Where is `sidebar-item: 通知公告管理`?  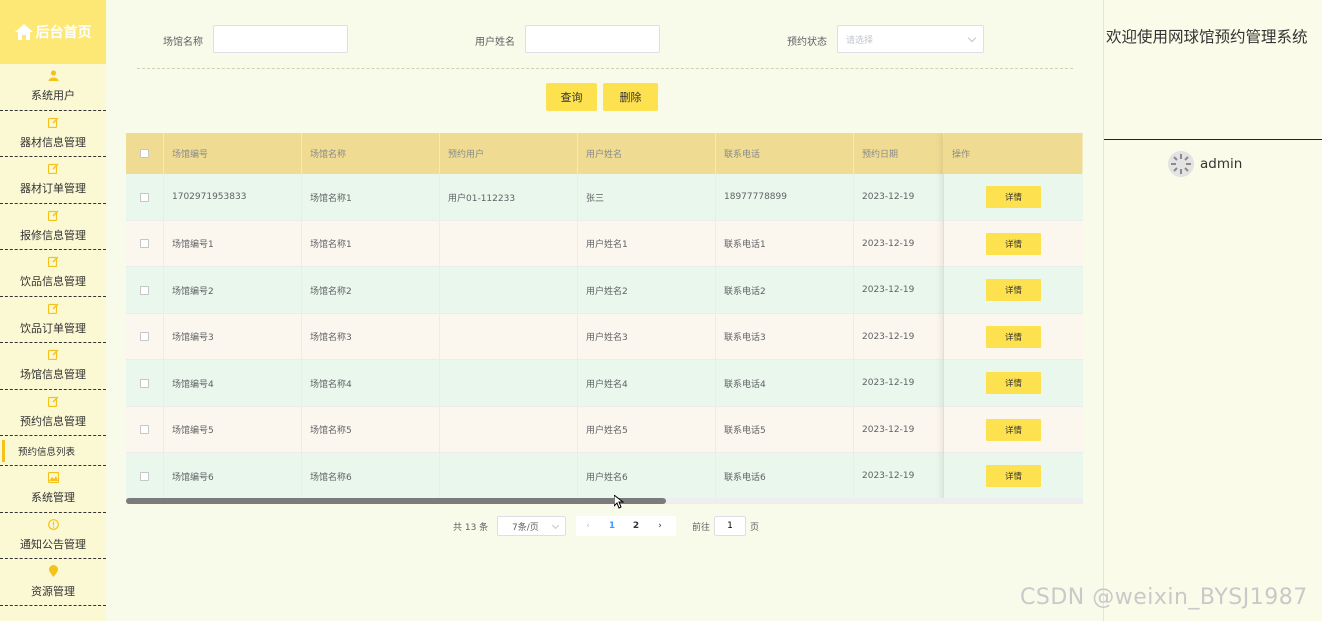 sidebar-item: 通知公告管理 is located at coordinates (53, 536).